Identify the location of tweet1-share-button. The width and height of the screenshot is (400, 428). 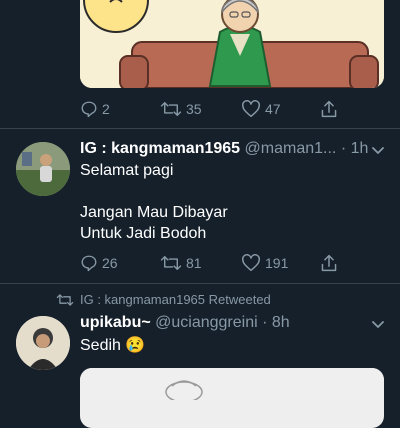
(329, 109).